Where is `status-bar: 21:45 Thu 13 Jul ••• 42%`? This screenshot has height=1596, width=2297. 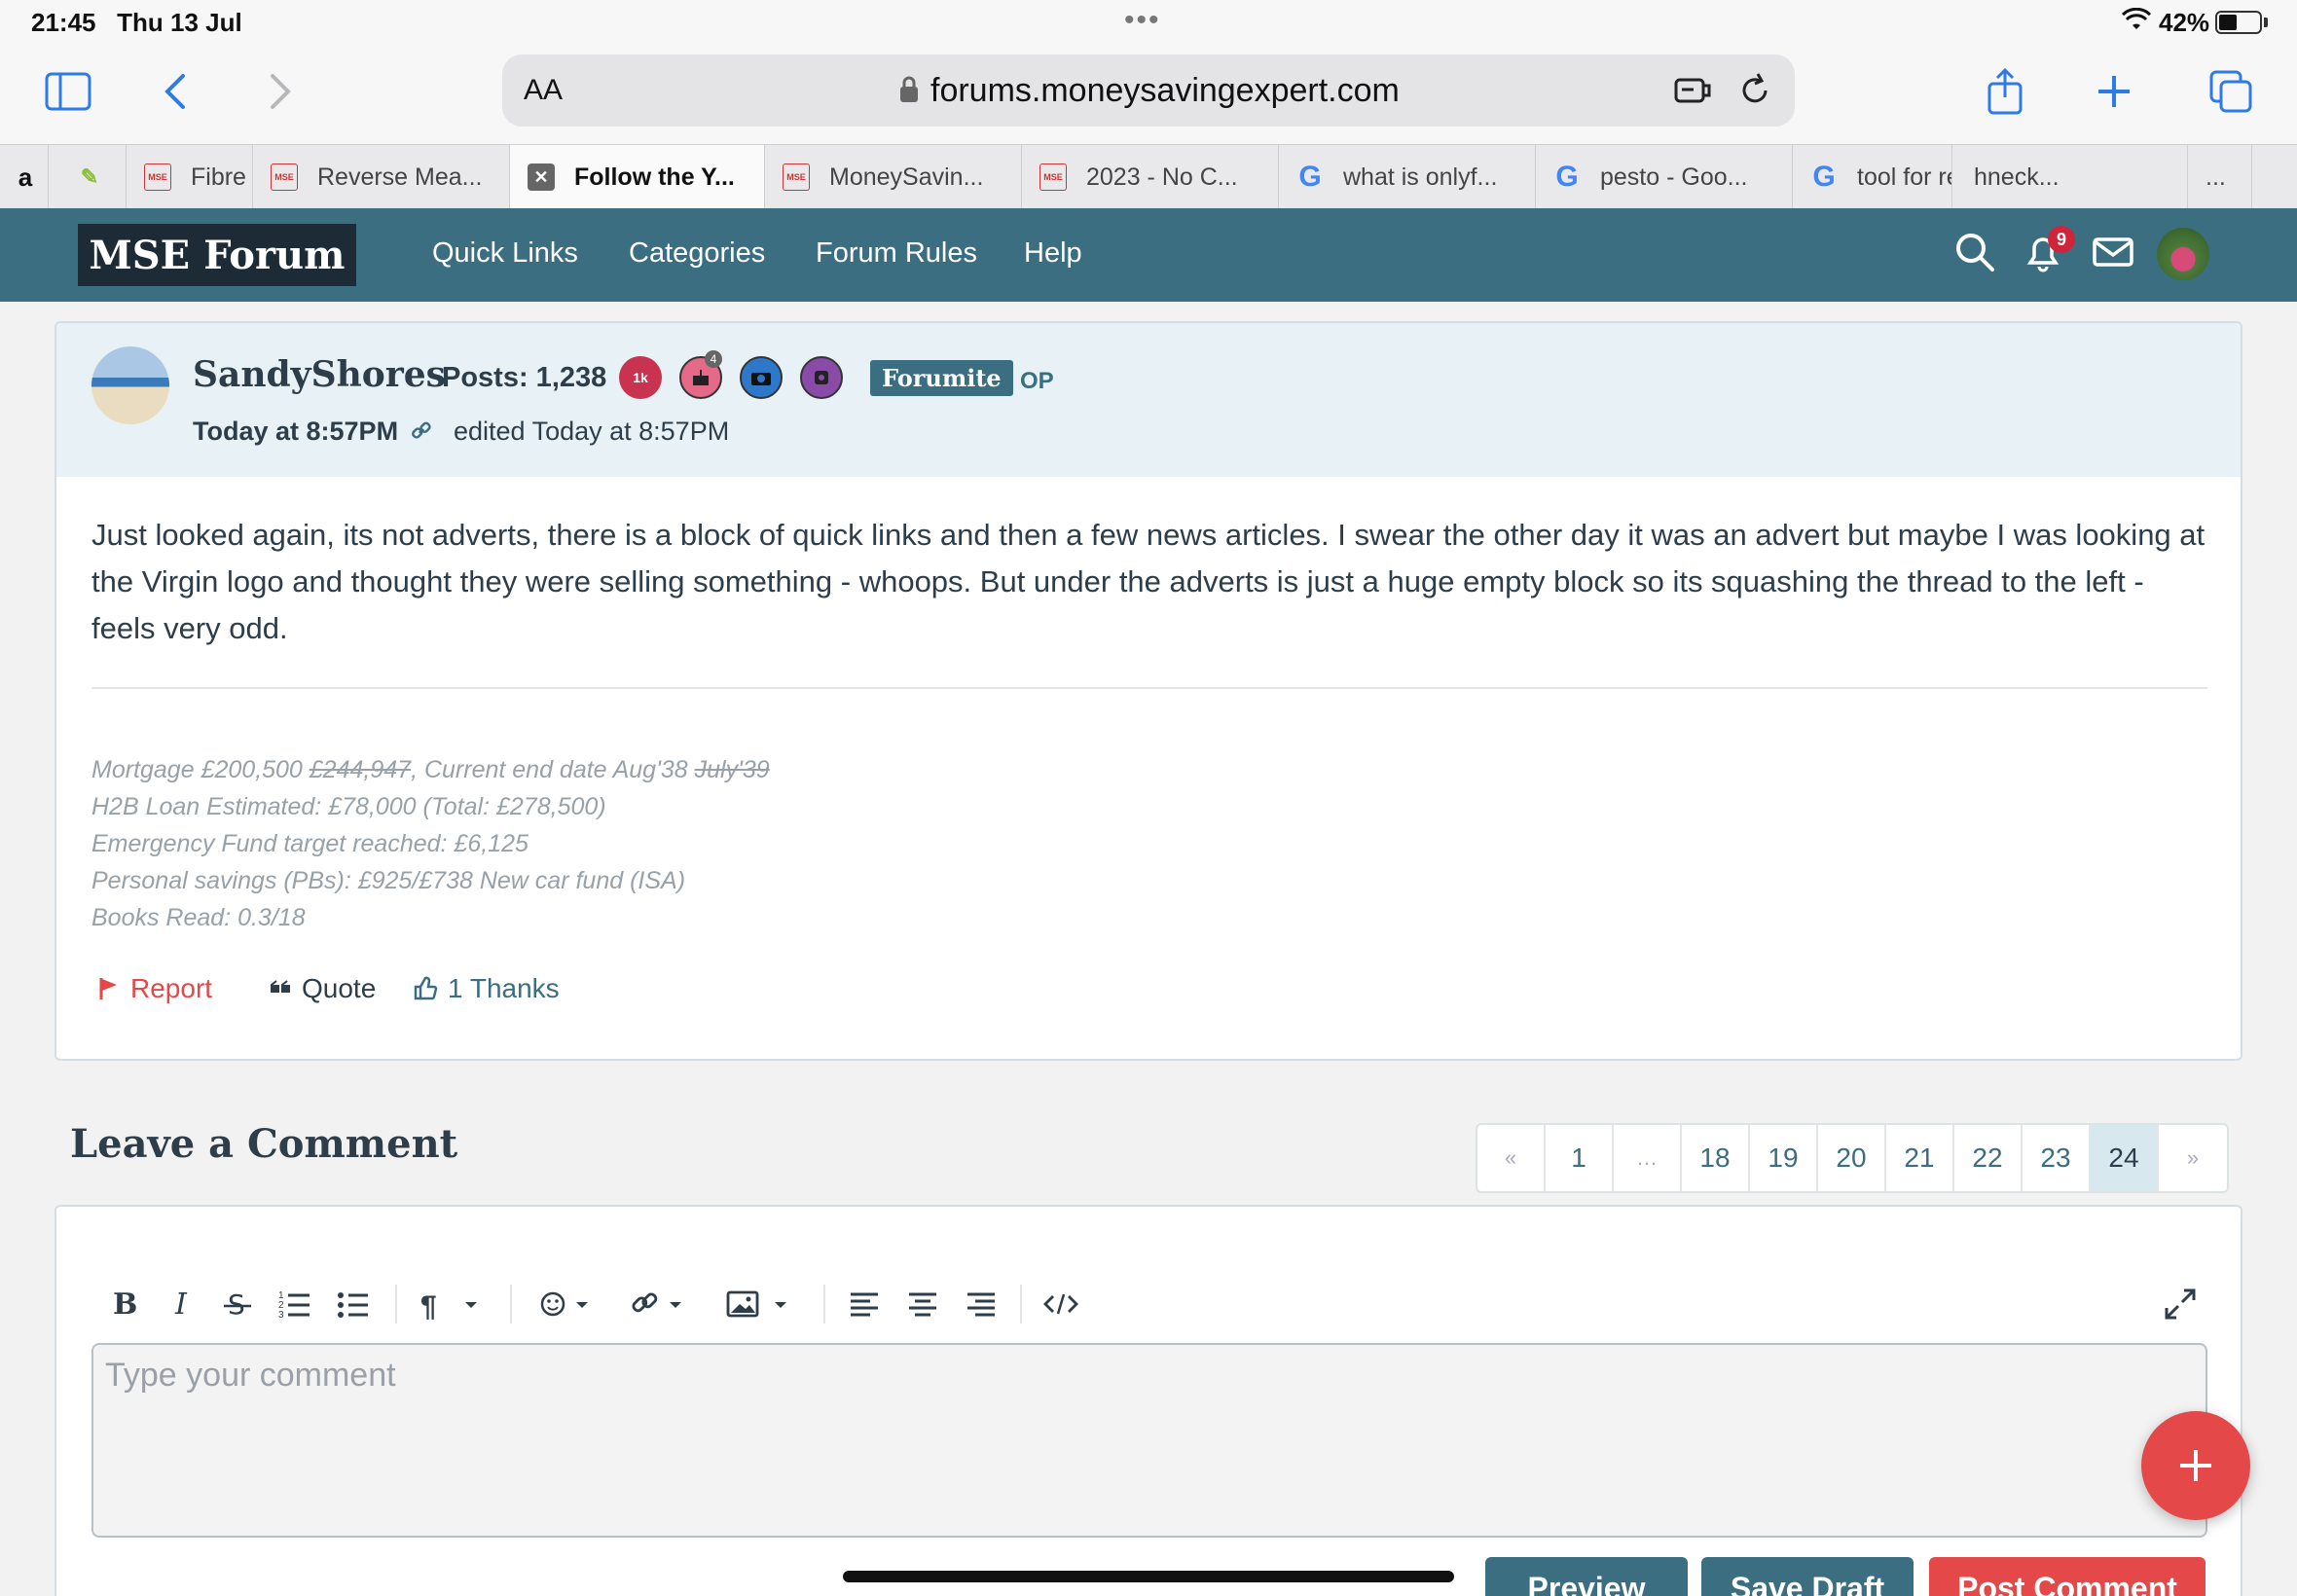
status-bar: 21:45 Thu 13 Jul ••• 42% is located at coordinates (1148, 23).